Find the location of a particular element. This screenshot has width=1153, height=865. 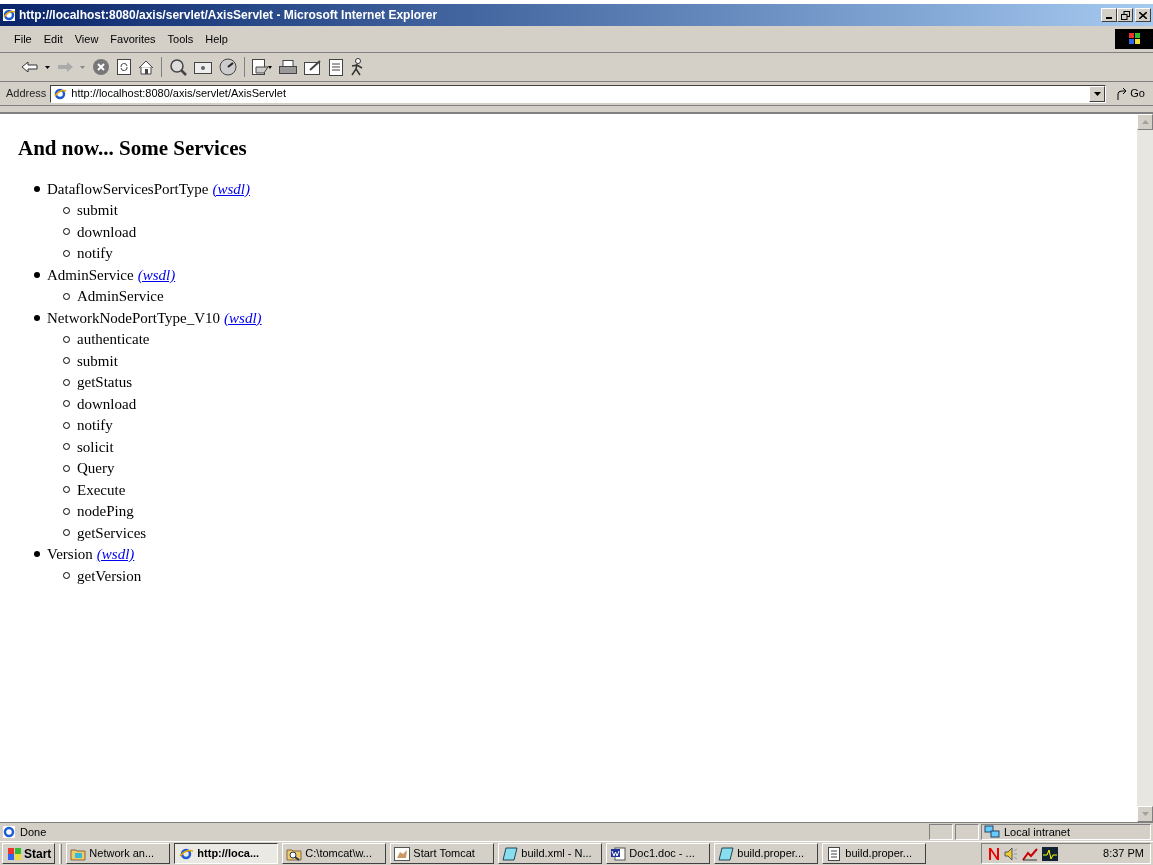

speaker-icon is located at coordinates (1011, 853).